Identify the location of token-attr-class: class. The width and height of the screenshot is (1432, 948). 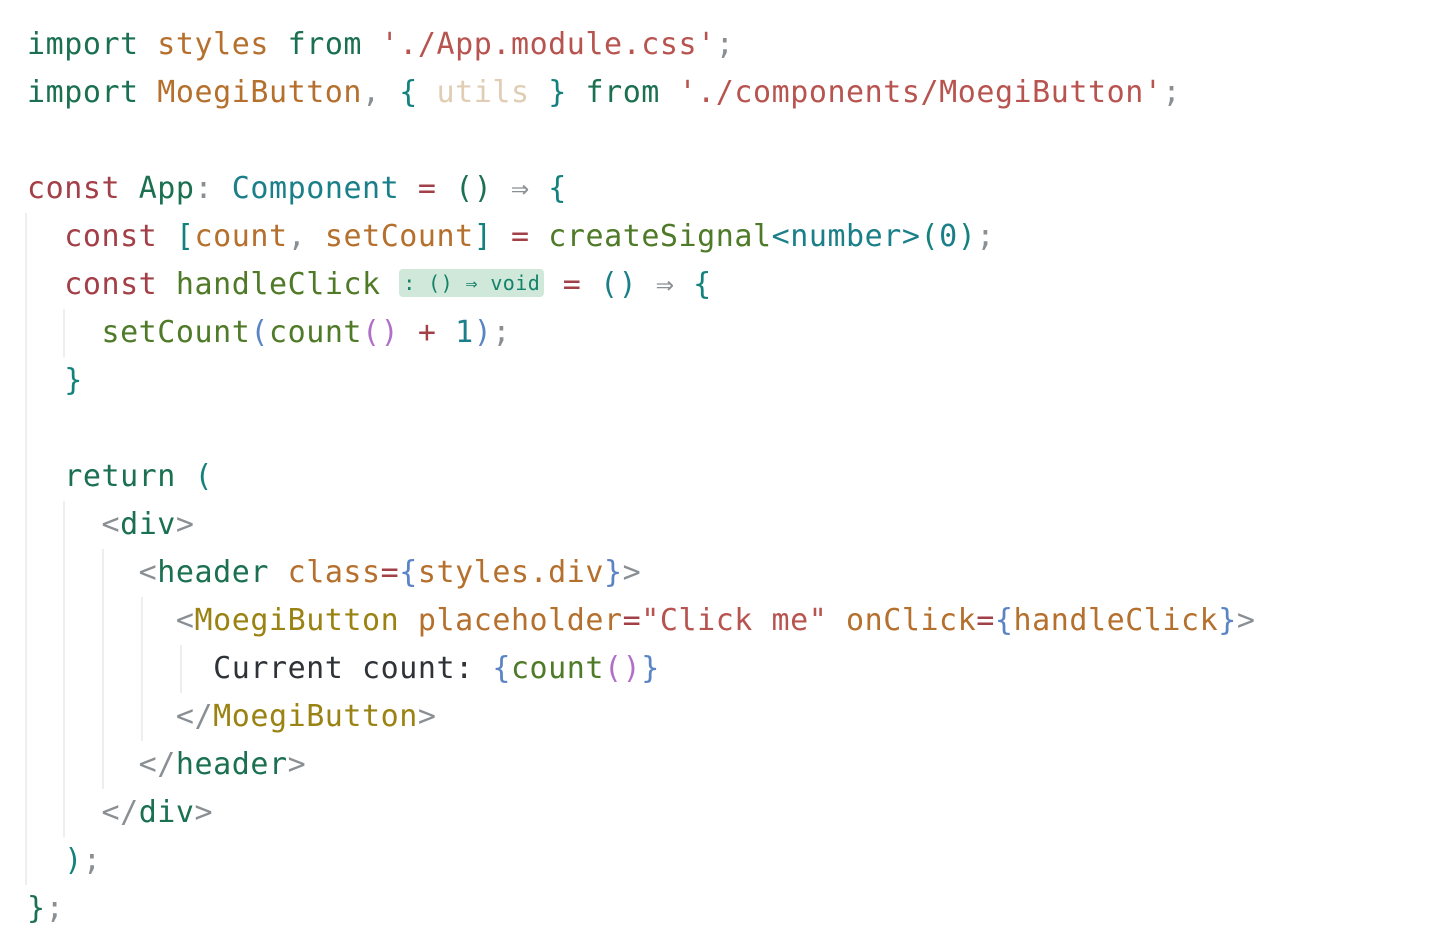
(334, 572).